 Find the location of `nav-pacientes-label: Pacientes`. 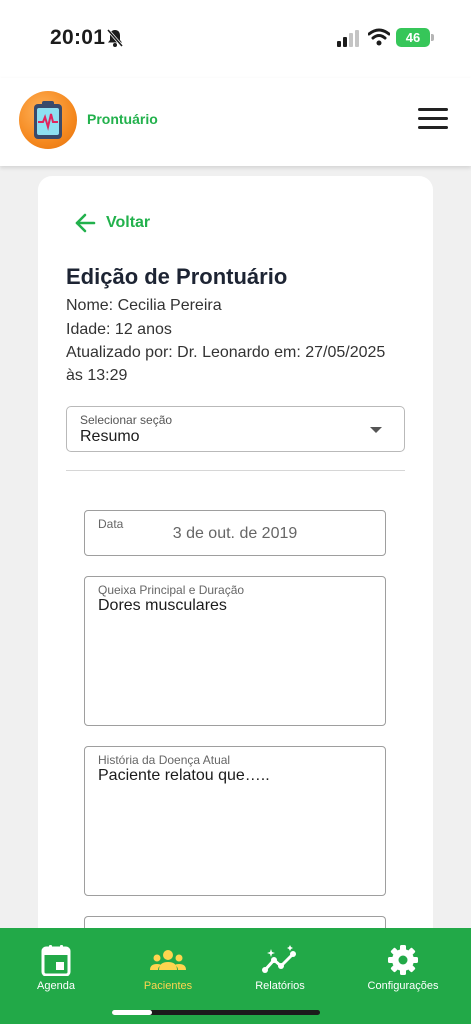

nav-pacientes-label: Pacientes is located at coordinates (168, 986).